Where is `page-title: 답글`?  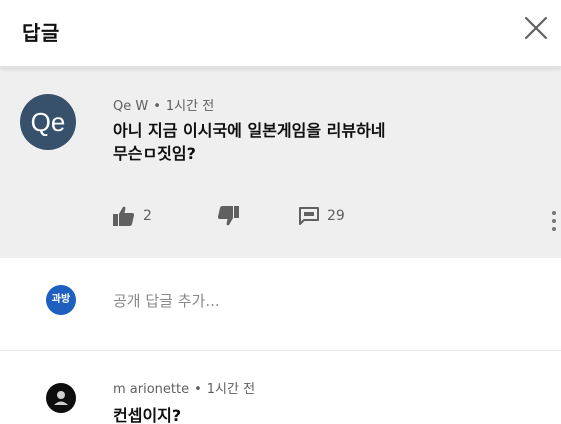
page-title: 답글 is located at coordinates (41, 33).